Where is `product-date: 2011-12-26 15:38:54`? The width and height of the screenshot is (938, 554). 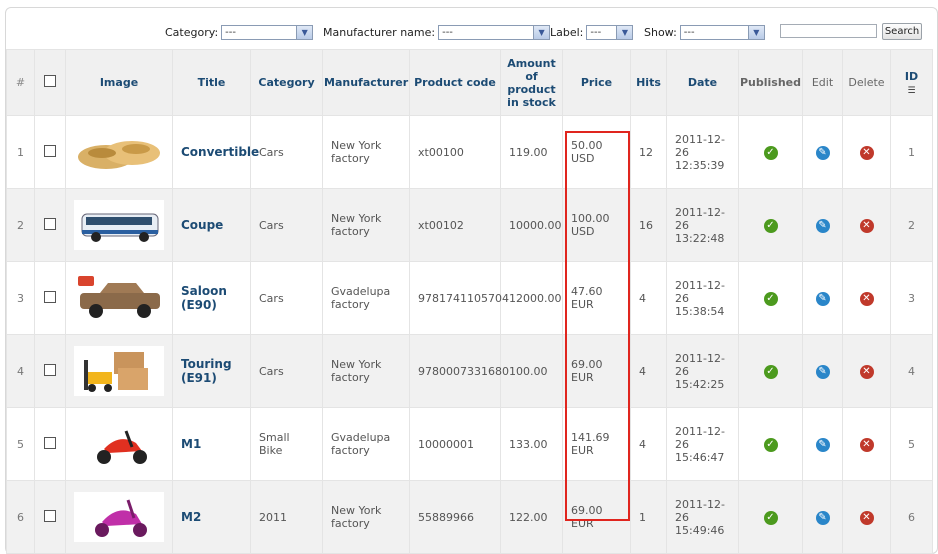 product-date: 2011-12-26 15:38:54 is located at coordinates (702, 298).